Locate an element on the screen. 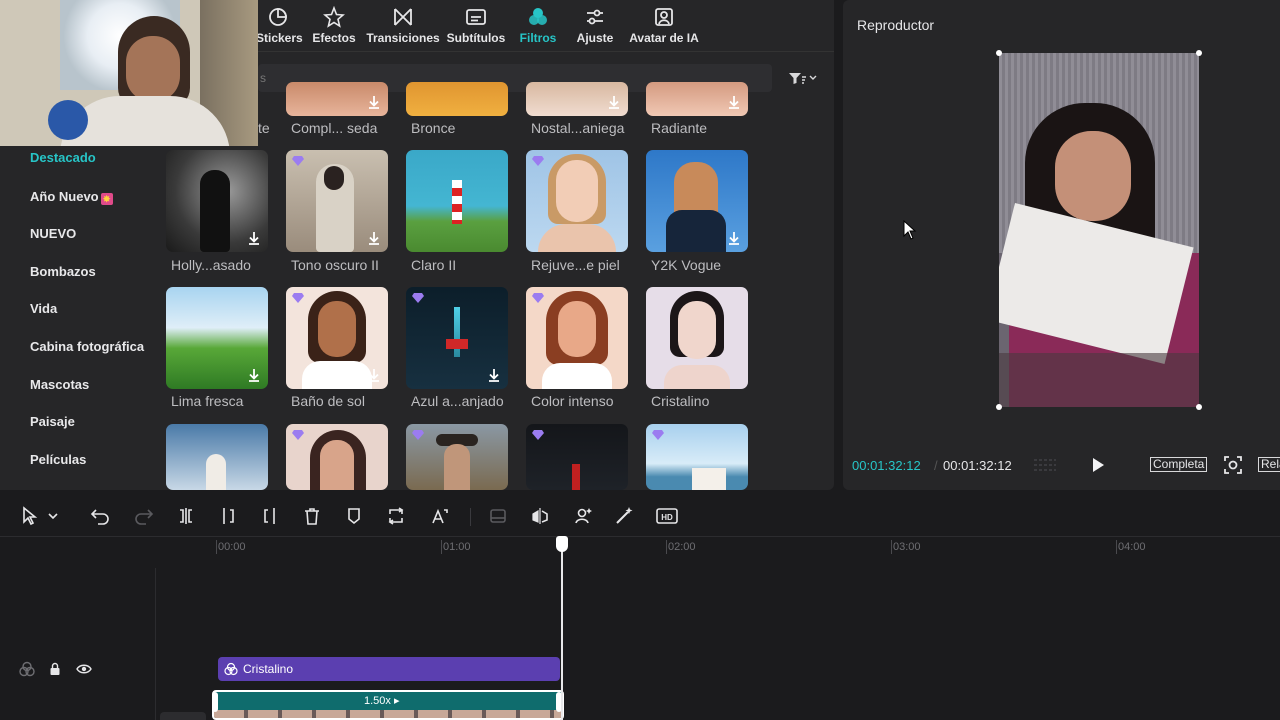 The height and width of the screenshot is (720, 1280). tab-filtros: Filtros is located at coordinates (538, 25).